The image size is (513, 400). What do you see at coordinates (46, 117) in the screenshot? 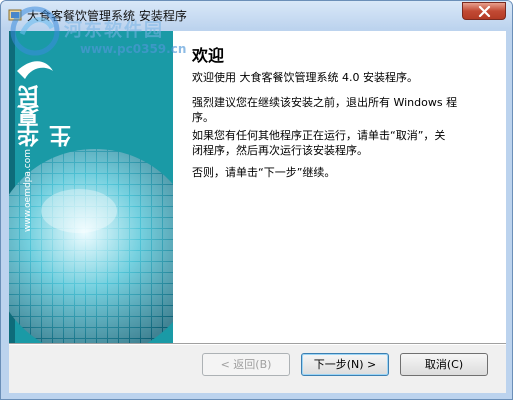
I see `banner-logo-text: 华夏民生` at bounding box center [46, 117].